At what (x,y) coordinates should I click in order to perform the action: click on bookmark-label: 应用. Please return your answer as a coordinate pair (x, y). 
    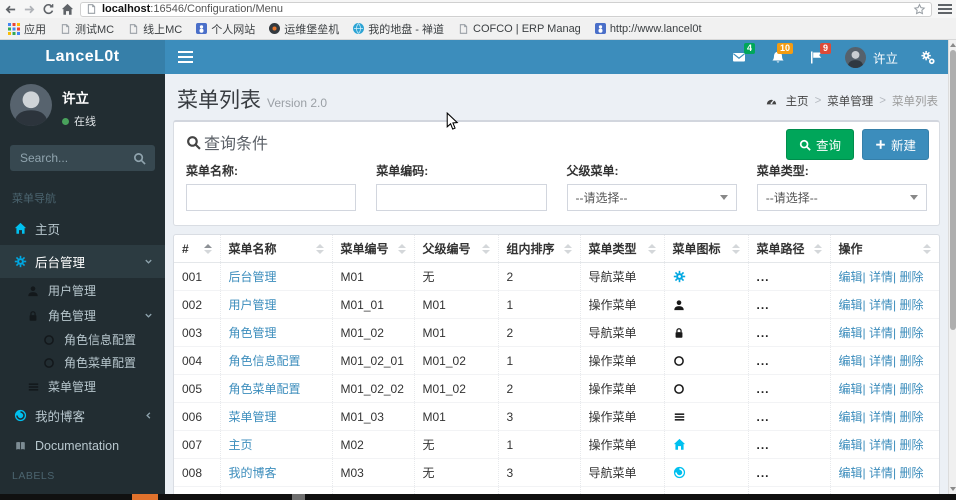
    Looking at the image, I should click on (35, 29).